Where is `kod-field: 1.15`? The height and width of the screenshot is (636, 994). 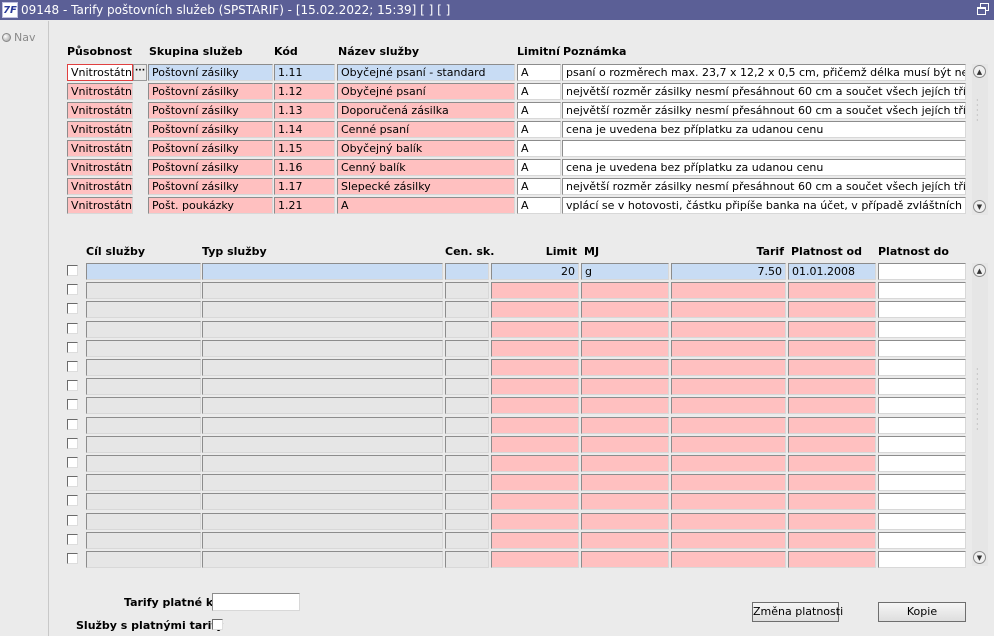
kod-field: 1.15 is located at coordinates (304, 148).